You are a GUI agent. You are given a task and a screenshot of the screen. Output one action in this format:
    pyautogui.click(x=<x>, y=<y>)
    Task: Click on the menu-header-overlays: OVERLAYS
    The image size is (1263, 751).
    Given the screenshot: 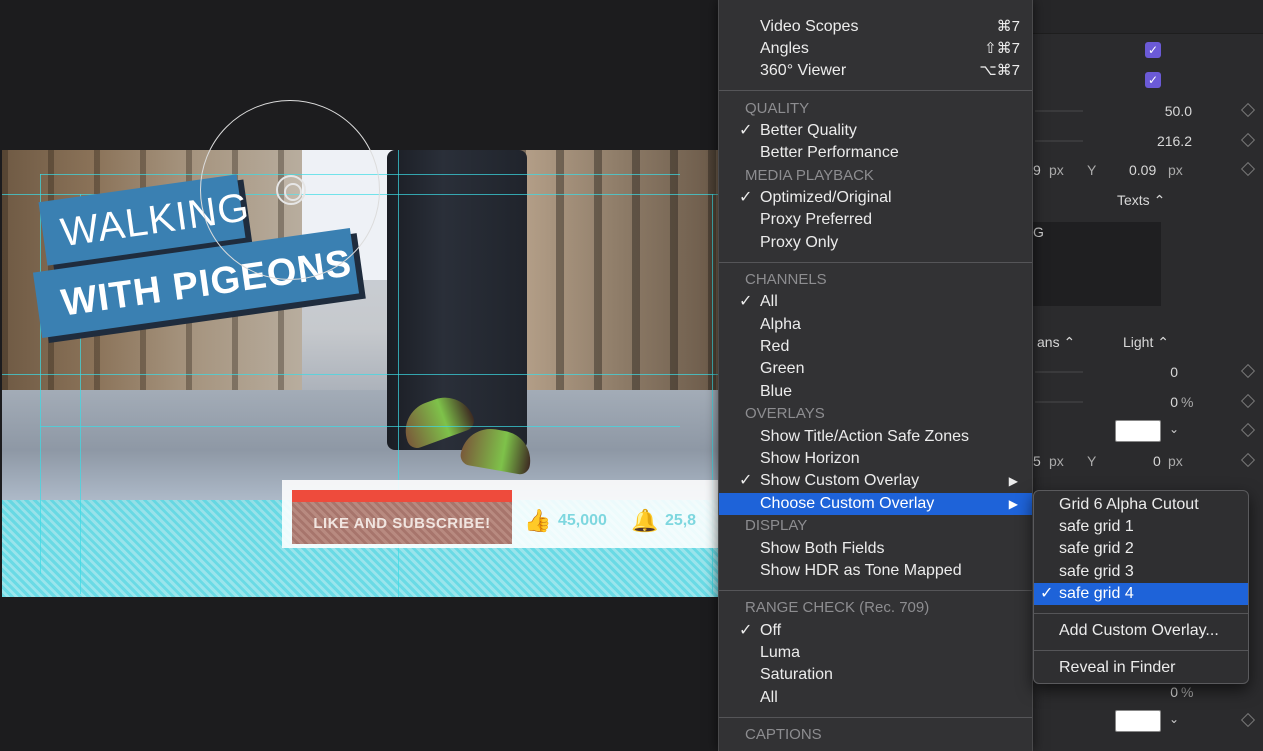 What is the action you would take?
    pyautogui.click(x=785, y=413)
    